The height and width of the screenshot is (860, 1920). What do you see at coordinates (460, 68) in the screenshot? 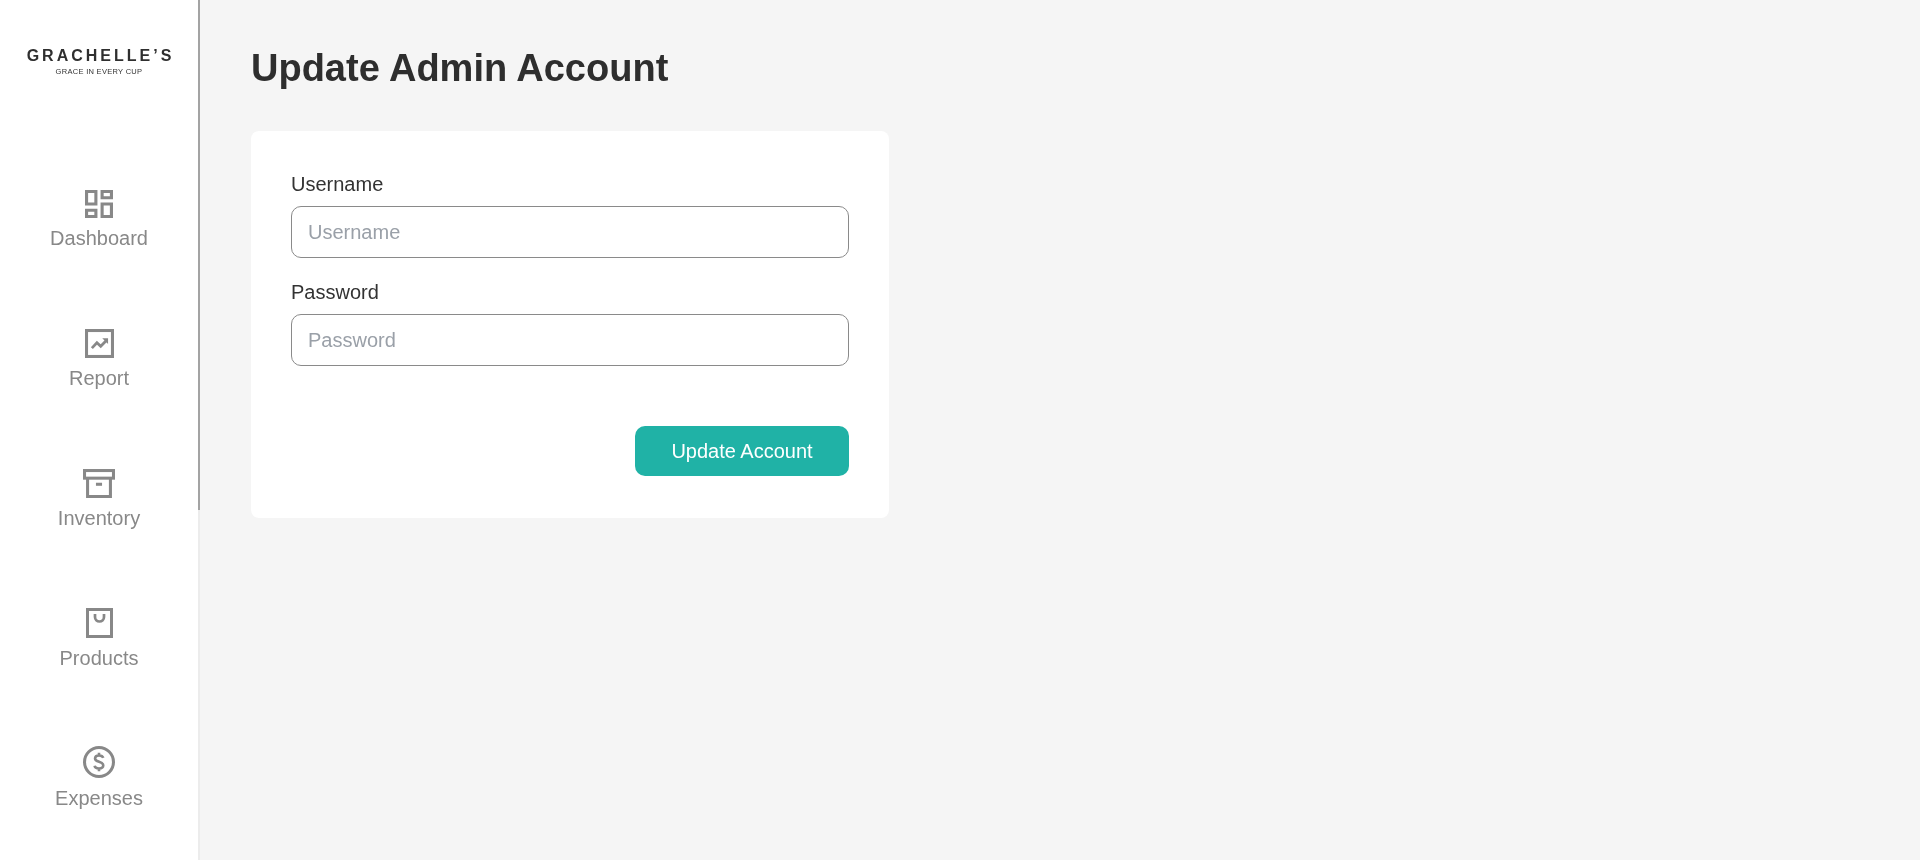
I see `page-title: Update Admin Account` at bounding box center [460, 68].